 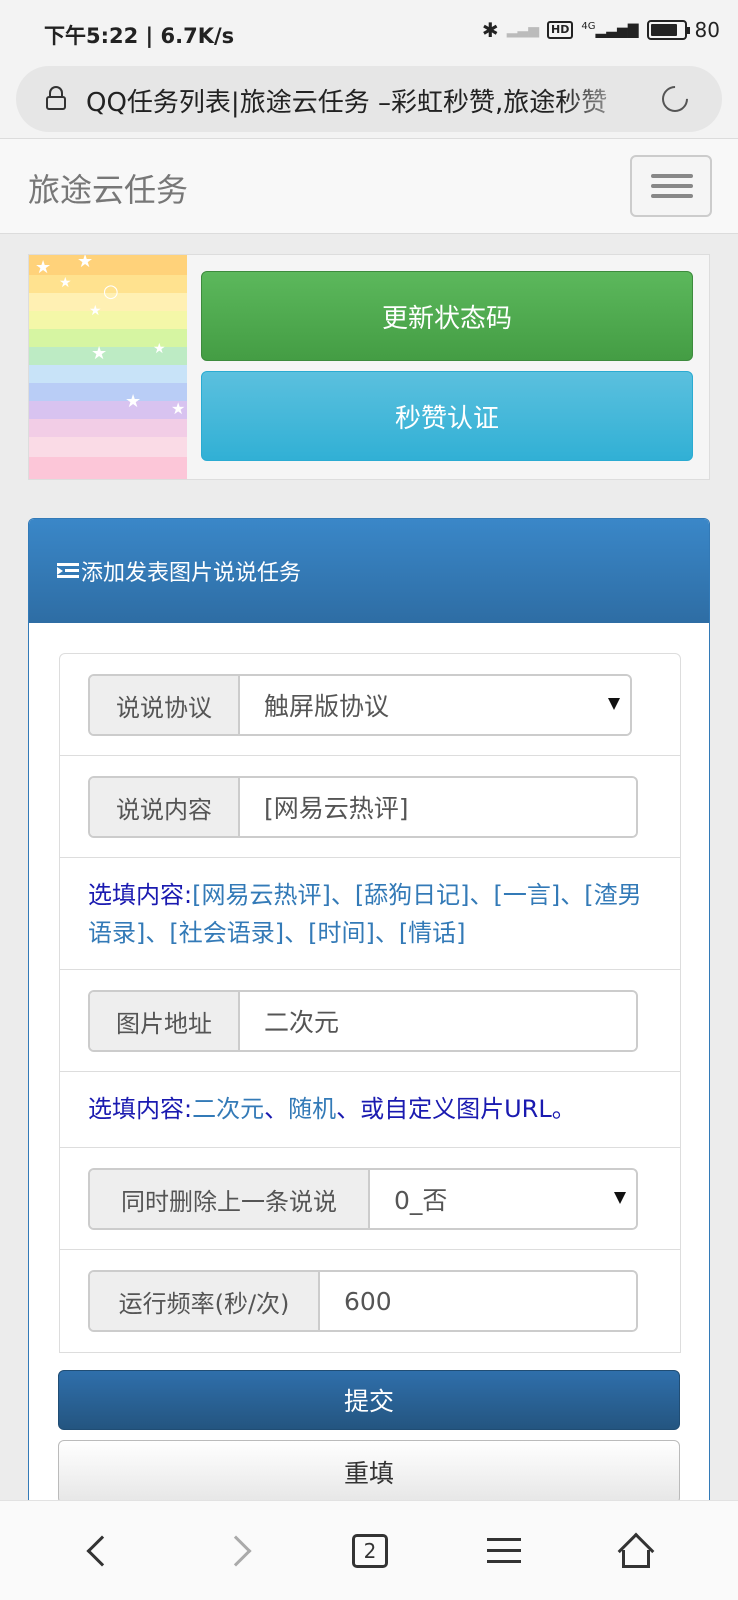 I want to click on image-hint-label: 选填内容:, so click(x=140, y=1109).